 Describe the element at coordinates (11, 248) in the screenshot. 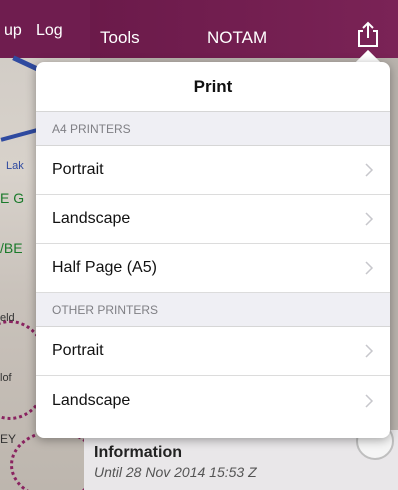

I see `map-label: /BE` at that location.